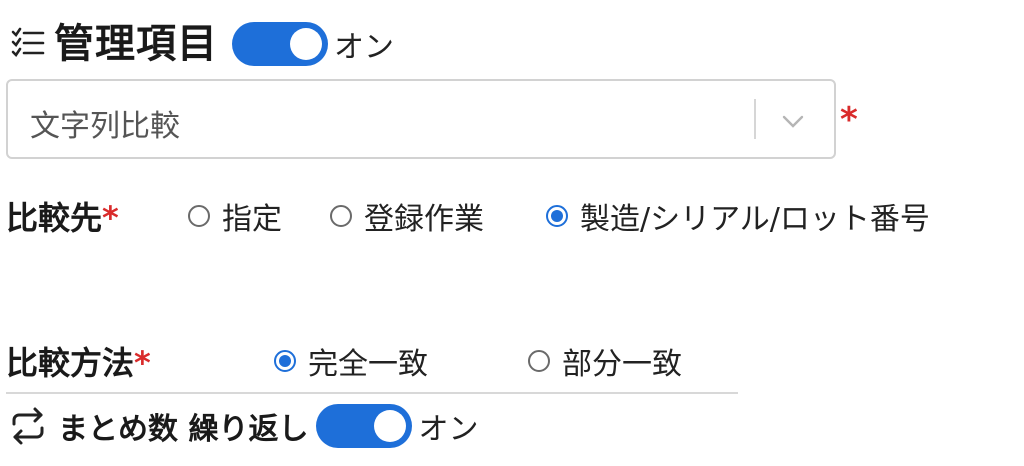  I want to click on select-value: 文字列比較, so click(105, 126).